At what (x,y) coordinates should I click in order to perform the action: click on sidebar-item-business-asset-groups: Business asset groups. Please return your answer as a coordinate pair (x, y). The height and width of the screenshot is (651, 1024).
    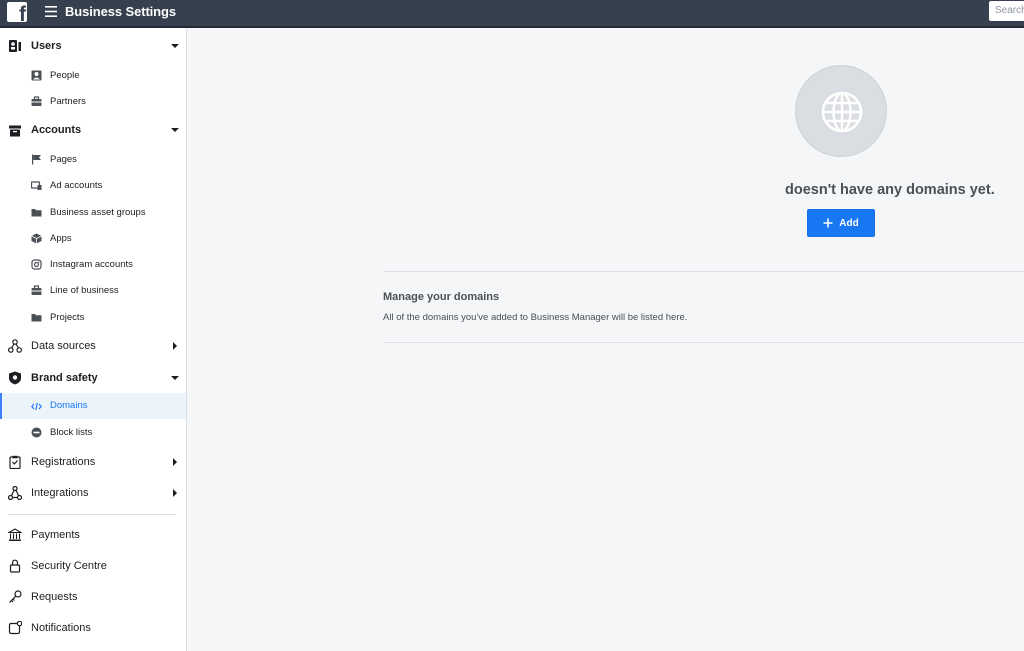
    Looking at the image, I should click on (93, 211).